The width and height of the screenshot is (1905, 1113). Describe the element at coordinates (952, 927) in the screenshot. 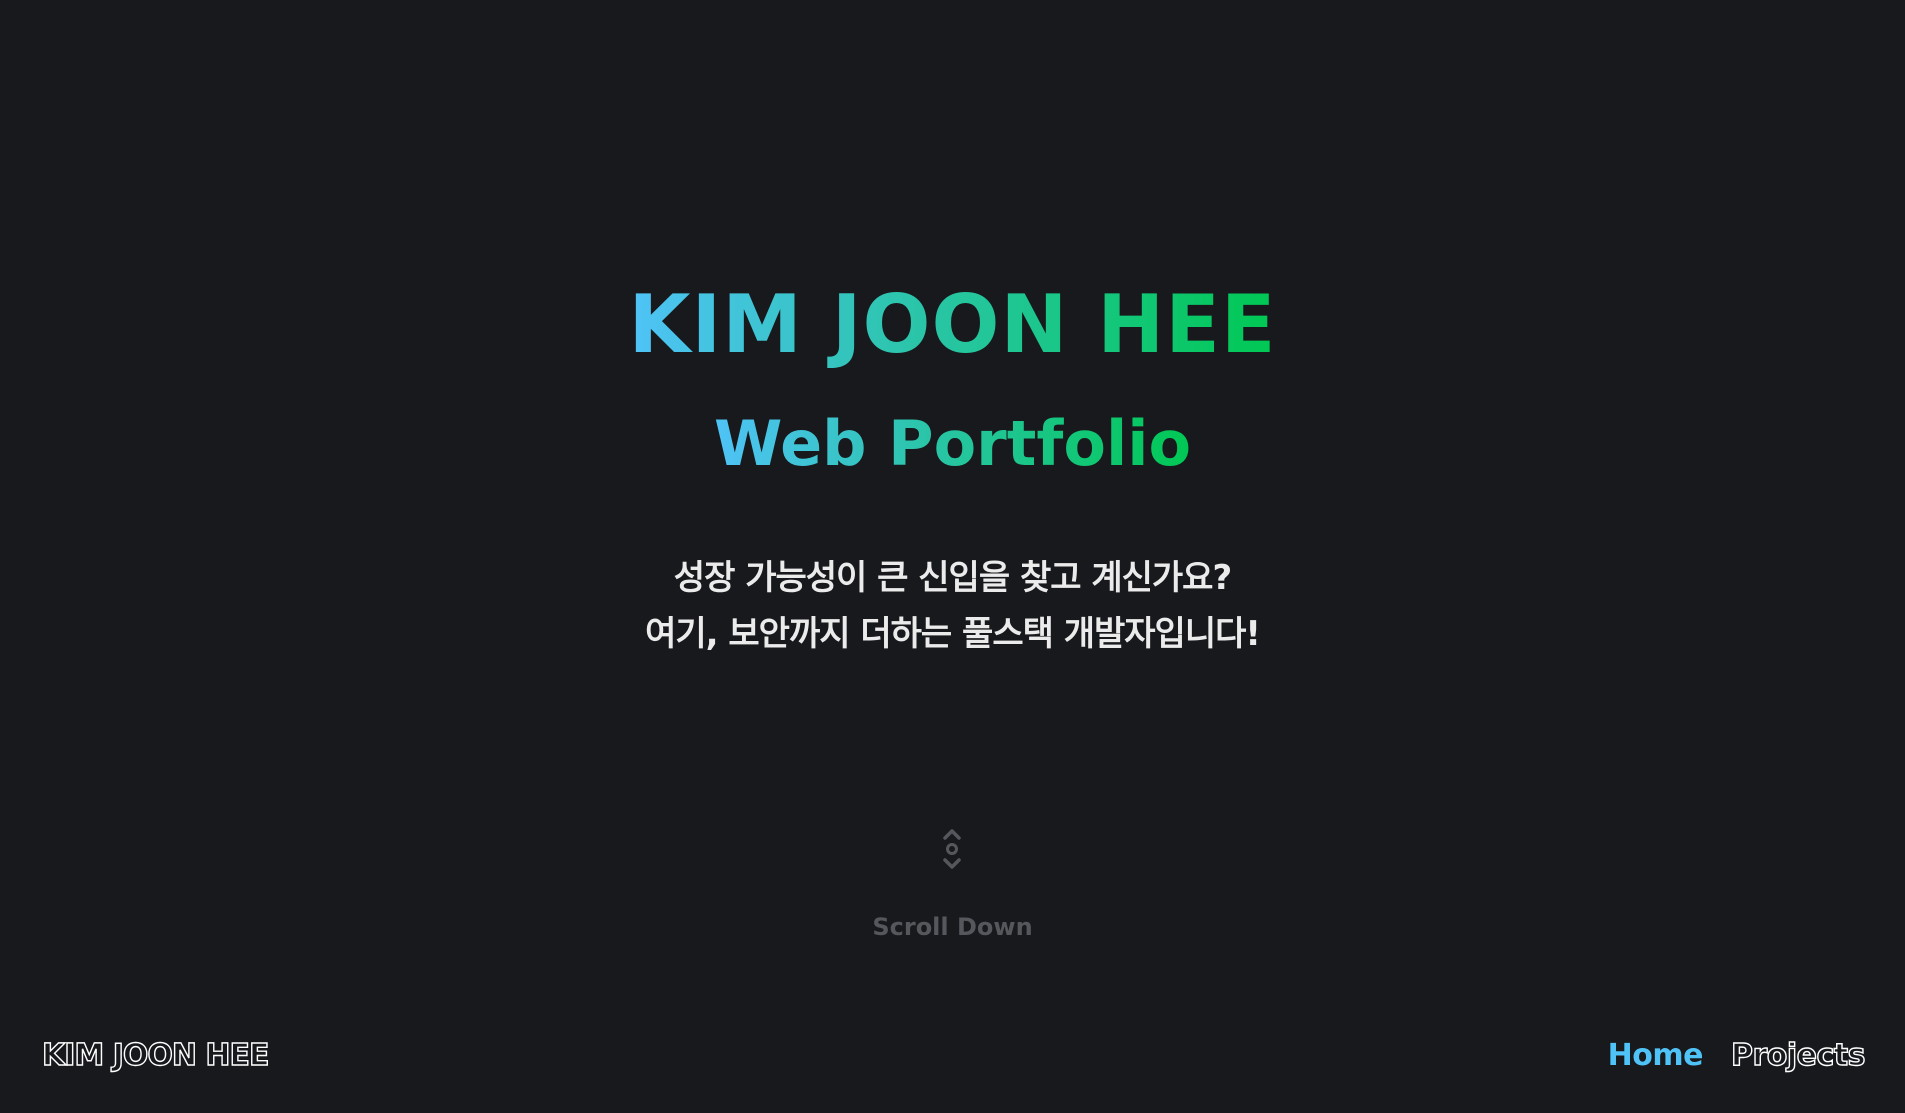

I see `scroll-down-label: Scroll Down` at that location.